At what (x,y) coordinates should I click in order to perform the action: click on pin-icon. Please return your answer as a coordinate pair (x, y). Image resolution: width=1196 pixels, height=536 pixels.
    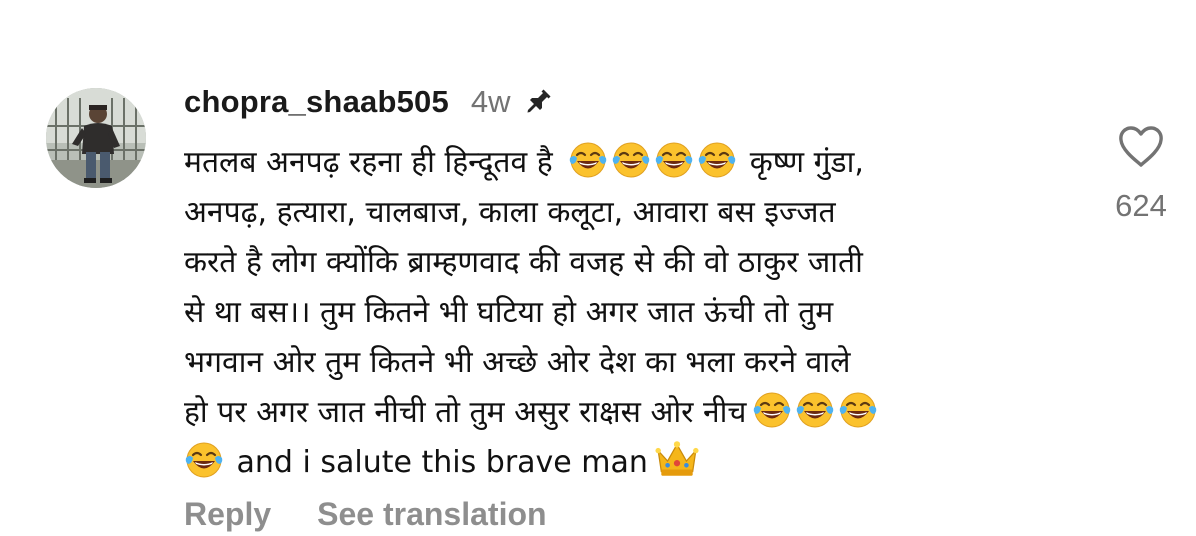
    Looking at the image, I should click on (538, 102).